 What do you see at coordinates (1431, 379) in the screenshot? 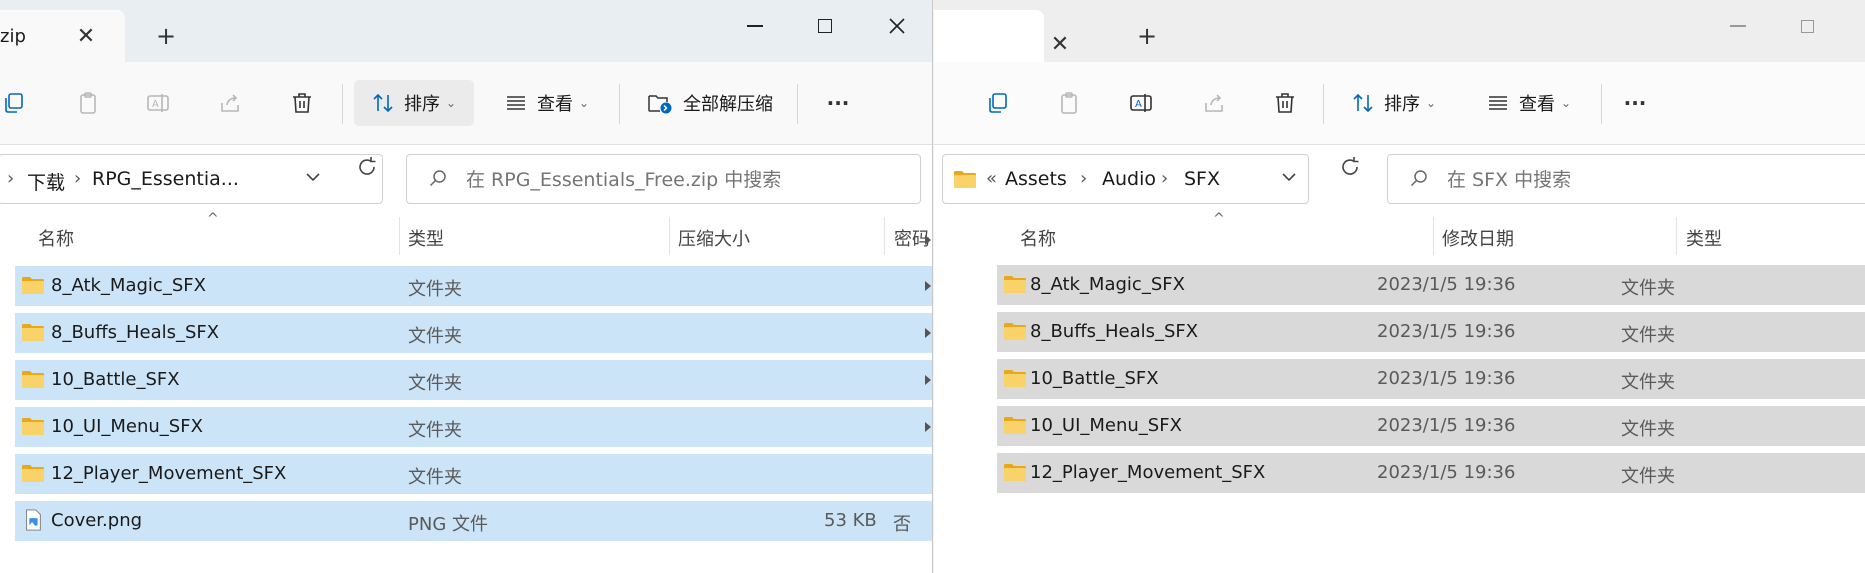
I see `list-row: 10_Battle_SFX 2023/1/5 19:36 文件夹` at bounding box center [1431, 379].